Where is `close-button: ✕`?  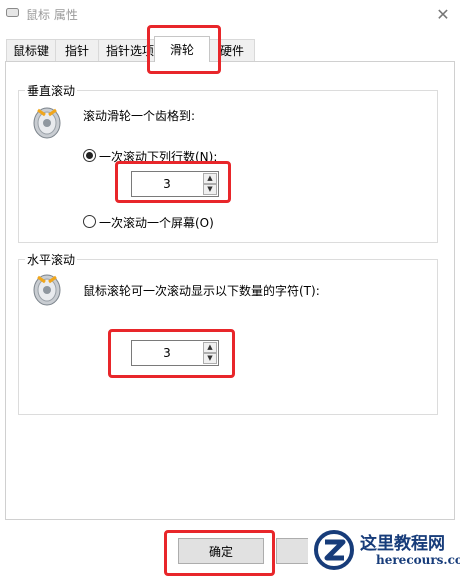 close-button: ✕ is located at coordinates (443, 14).